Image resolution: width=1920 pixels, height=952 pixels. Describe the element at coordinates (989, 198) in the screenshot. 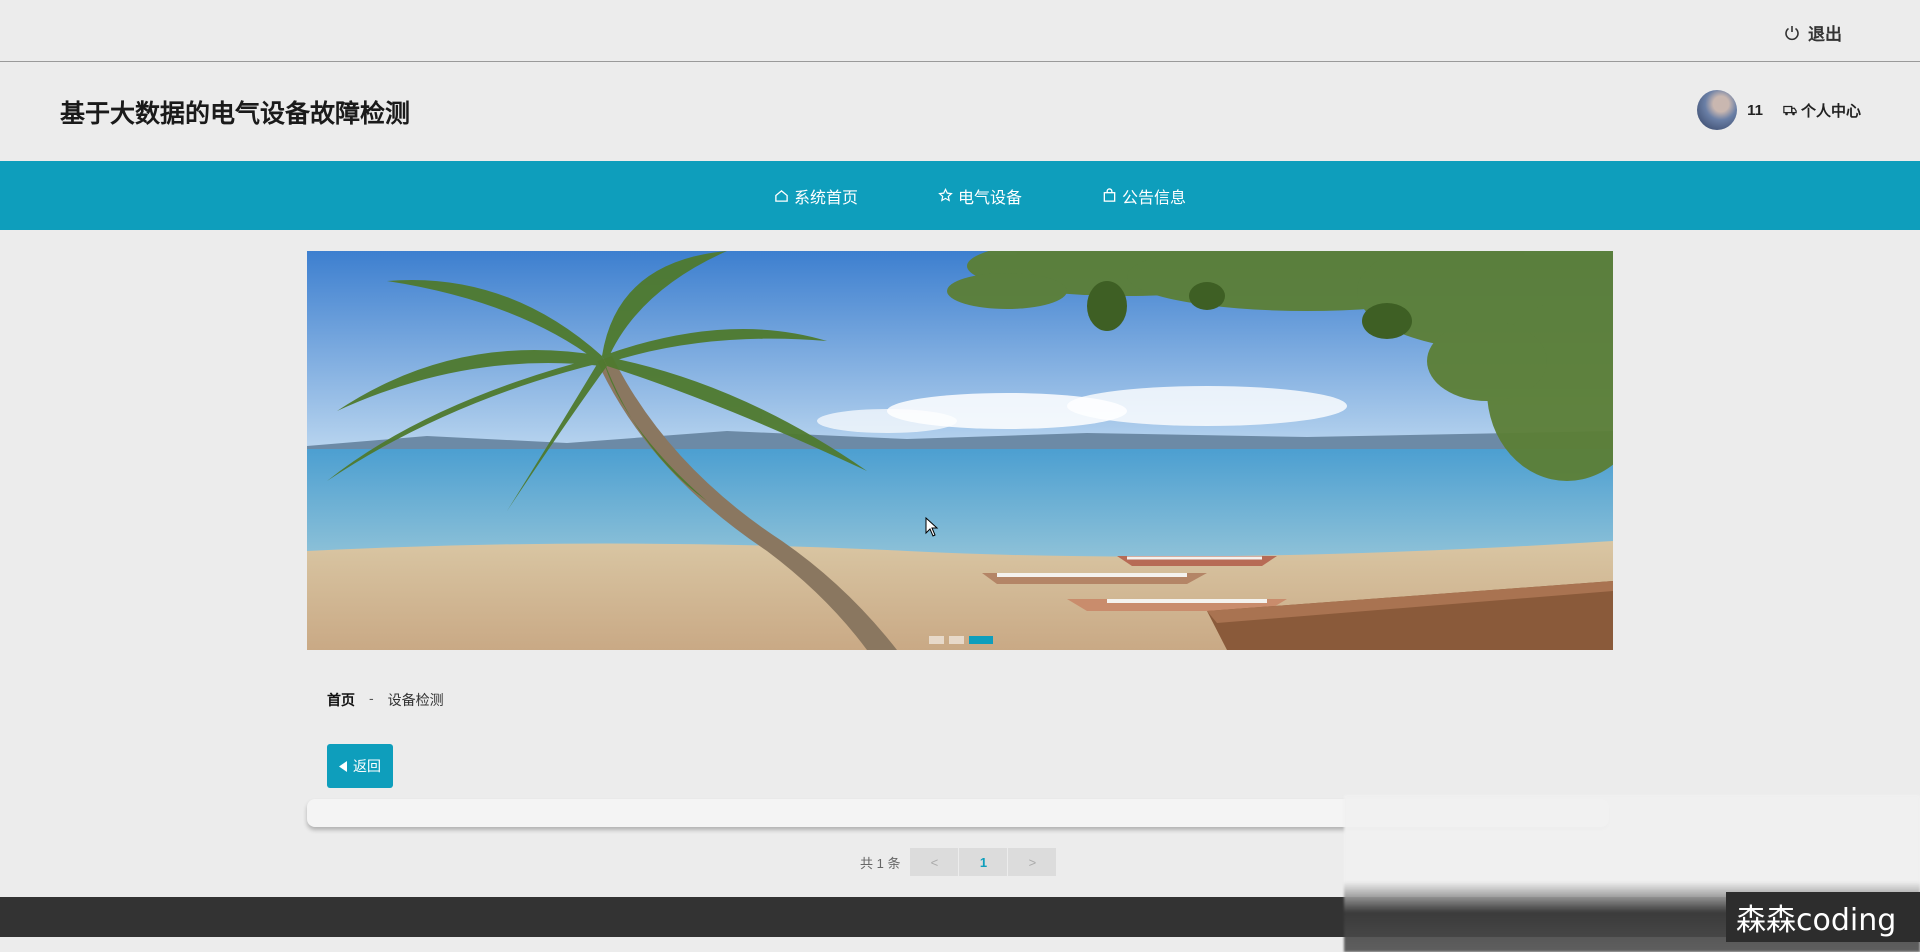

I see `nav-item-label: 电气设备` at that location.